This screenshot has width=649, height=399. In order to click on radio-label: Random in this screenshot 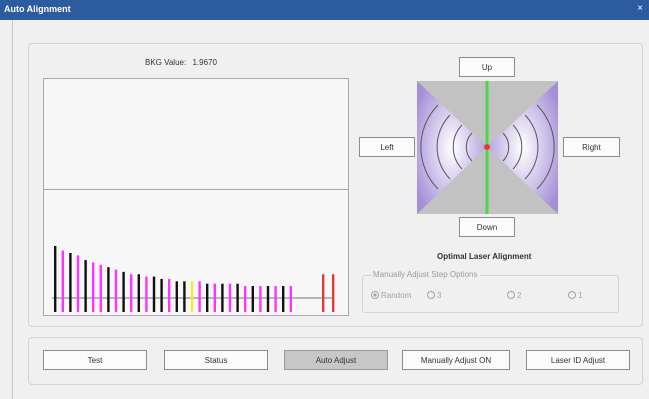, I will do `click(396, 295)`.